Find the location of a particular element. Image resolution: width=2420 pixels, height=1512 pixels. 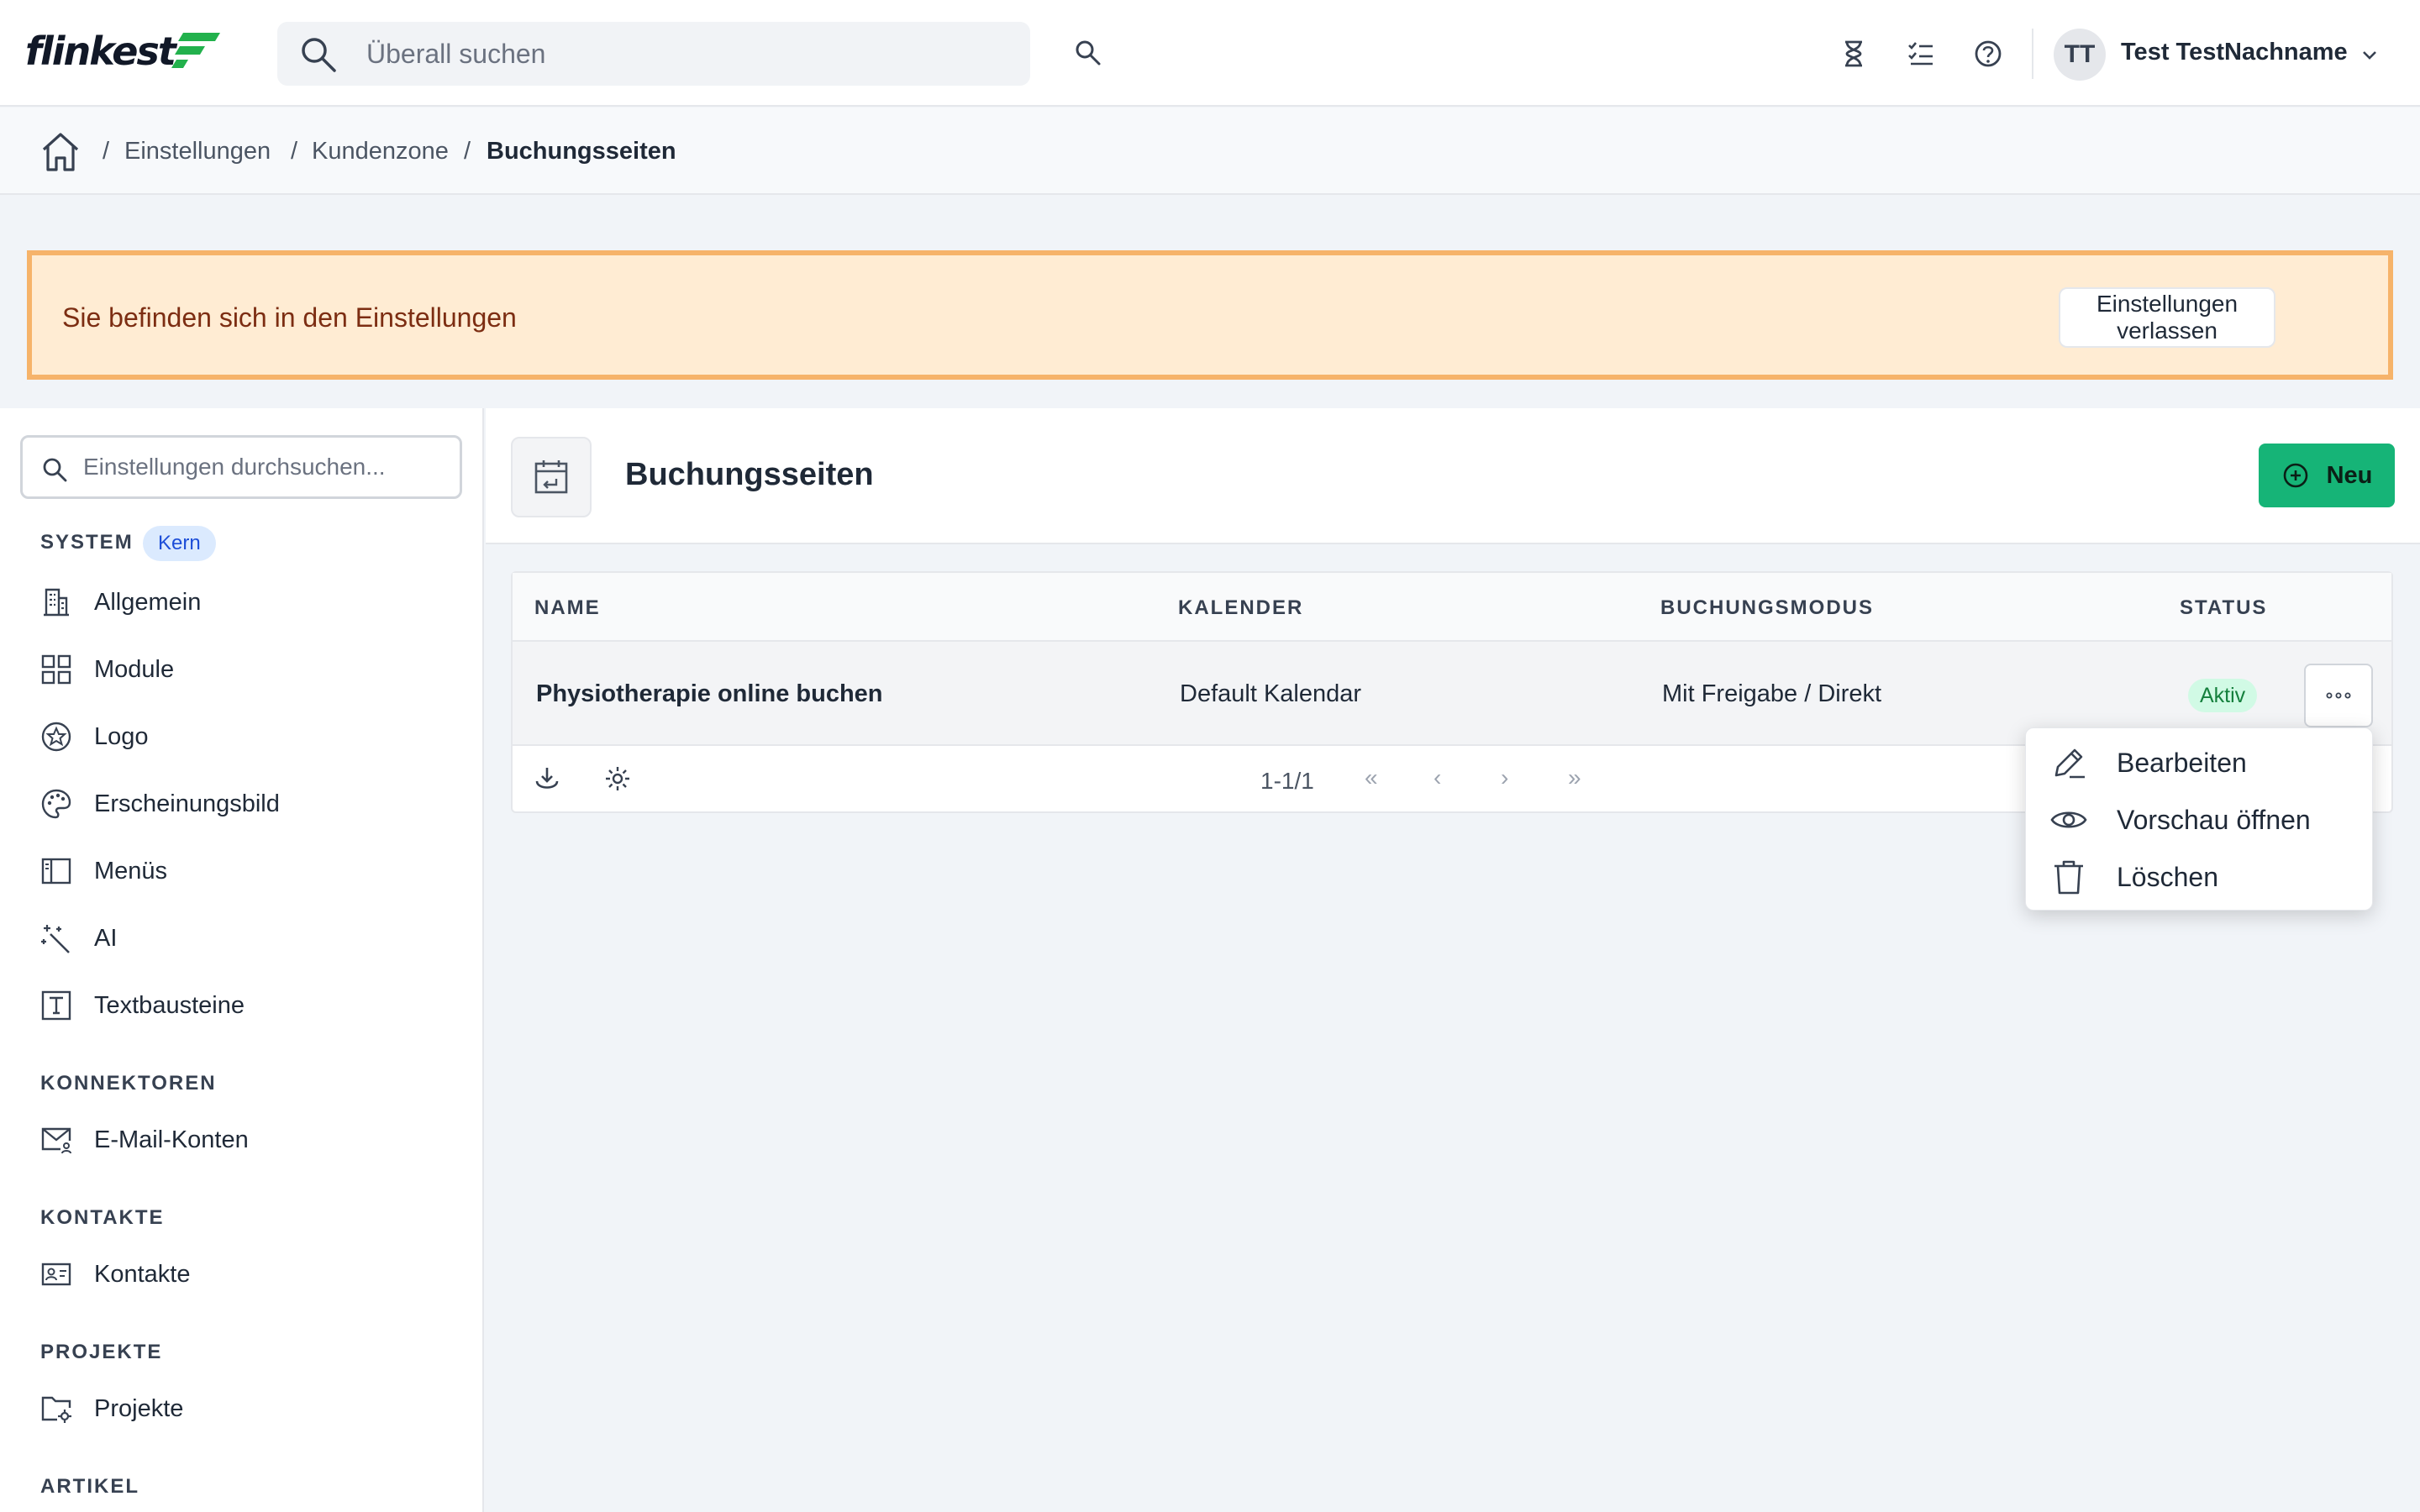

row-actions-menu: Bearbeiten Vorschau öffnen Löschen is located at coordinates (2199, 819).